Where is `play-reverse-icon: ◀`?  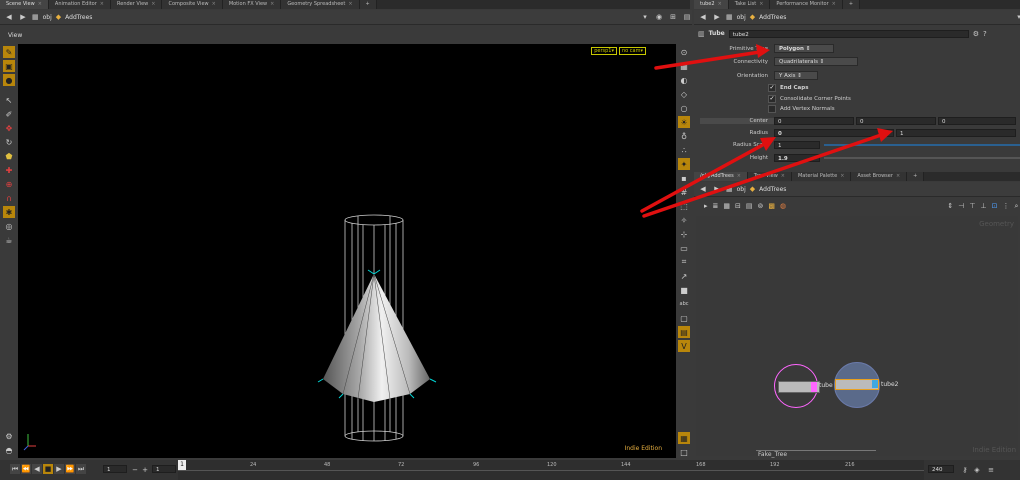 play-reverse-icon: ◀ is located at coordinates (37, 469).